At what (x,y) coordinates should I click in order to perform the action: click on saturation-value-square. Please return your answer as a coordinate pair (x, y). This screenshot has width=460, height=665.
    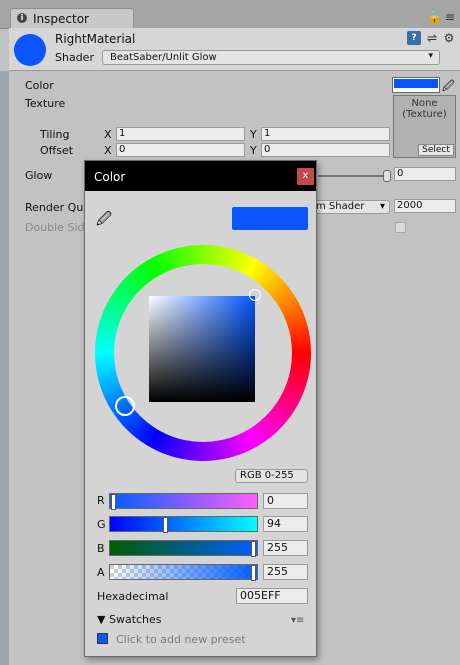
    Looking at the image, I should click on (202, 349).